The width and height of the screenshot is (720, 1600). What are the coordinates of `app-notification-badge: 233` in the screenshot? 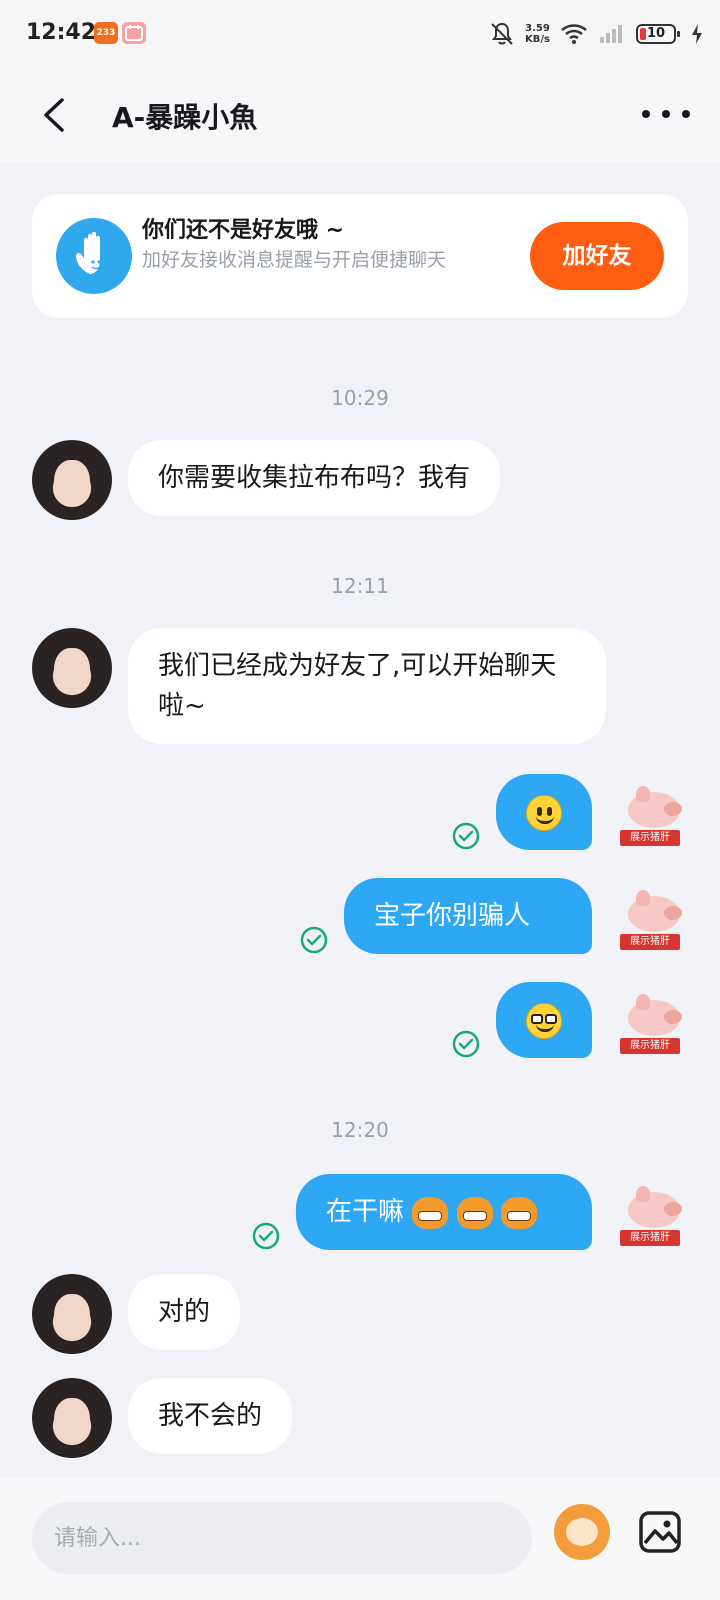 It's located at (106, 33).